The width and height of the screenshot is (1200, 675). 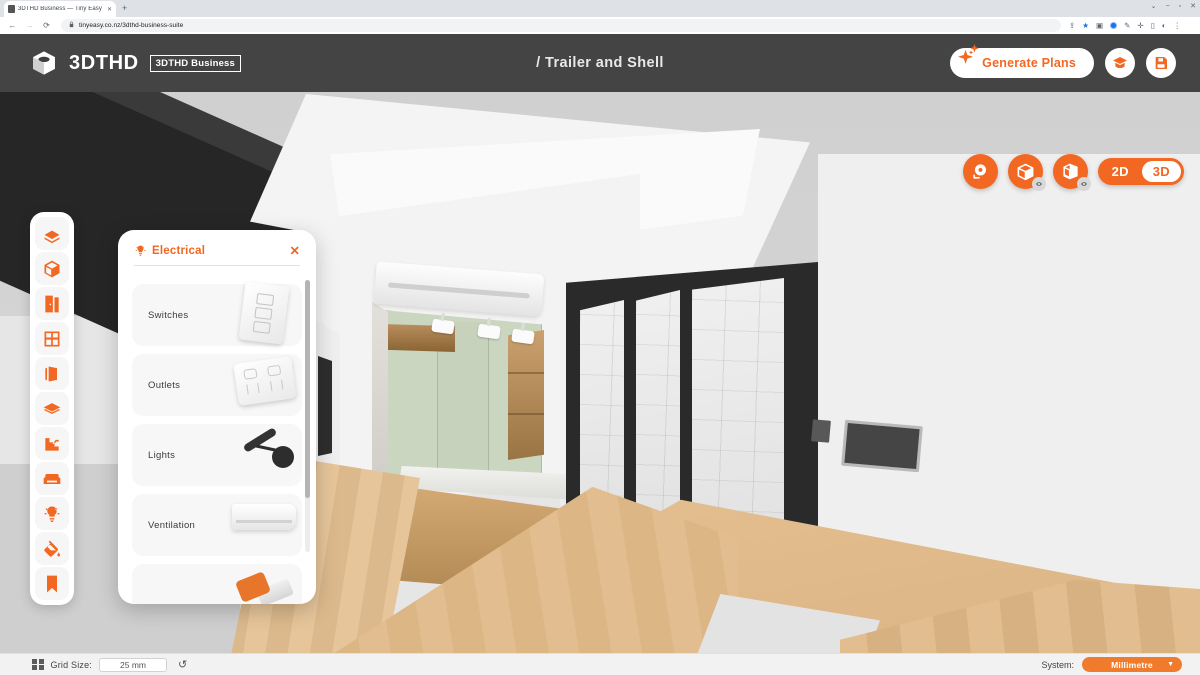 I want to click on system-units-select: Millimetre ▼, so click(x=1132, y=664).